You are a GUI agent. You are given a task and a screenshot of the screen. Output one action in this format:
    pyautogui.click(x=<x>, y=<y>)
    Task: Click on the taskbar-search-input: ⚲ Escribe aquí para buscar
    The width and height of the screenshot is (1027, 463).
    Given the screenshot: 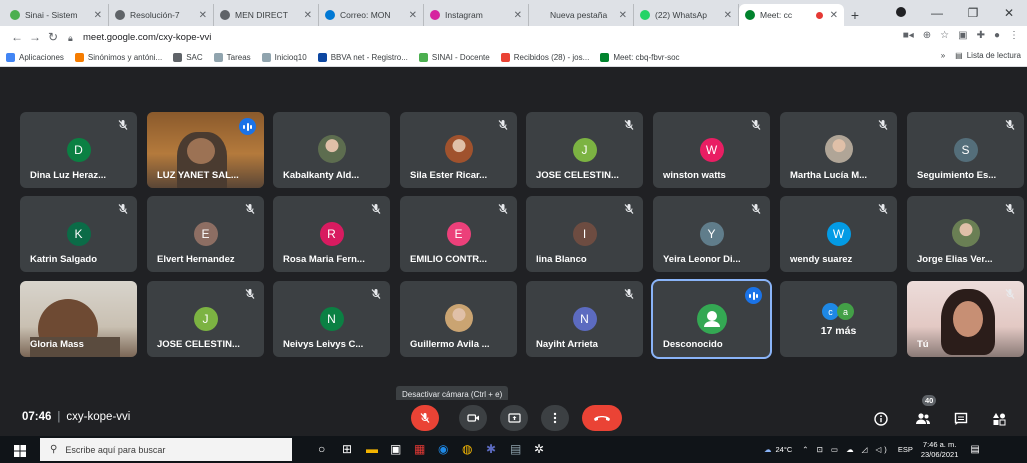 What is the action you would take?
    pyautogui.click(x=166, y=449)
    